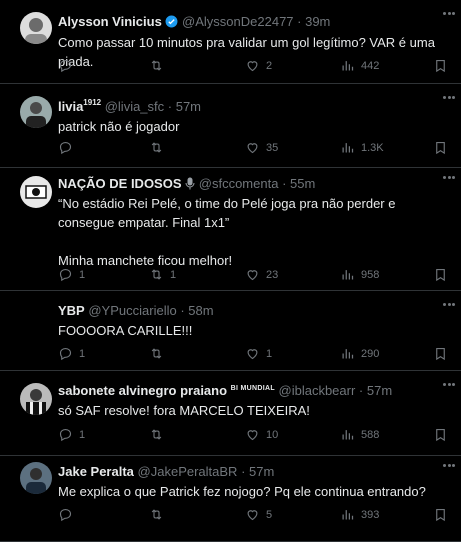 The image size is (461, 542). What do you see at coordinates (261, 147) in the screenshot?
I see `like-button: 35` at bounding box center [261, 147].